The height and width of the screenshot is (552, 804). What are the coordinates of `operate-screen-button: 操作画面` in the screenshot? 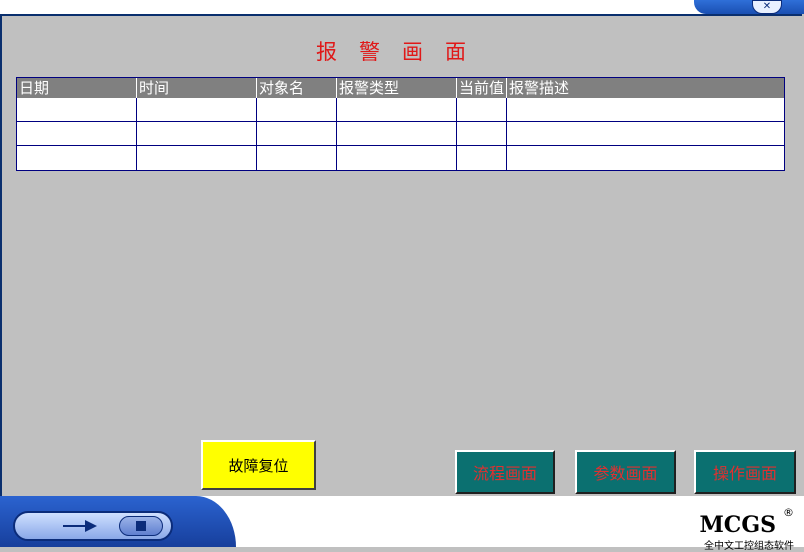 It's located at (745, 472).